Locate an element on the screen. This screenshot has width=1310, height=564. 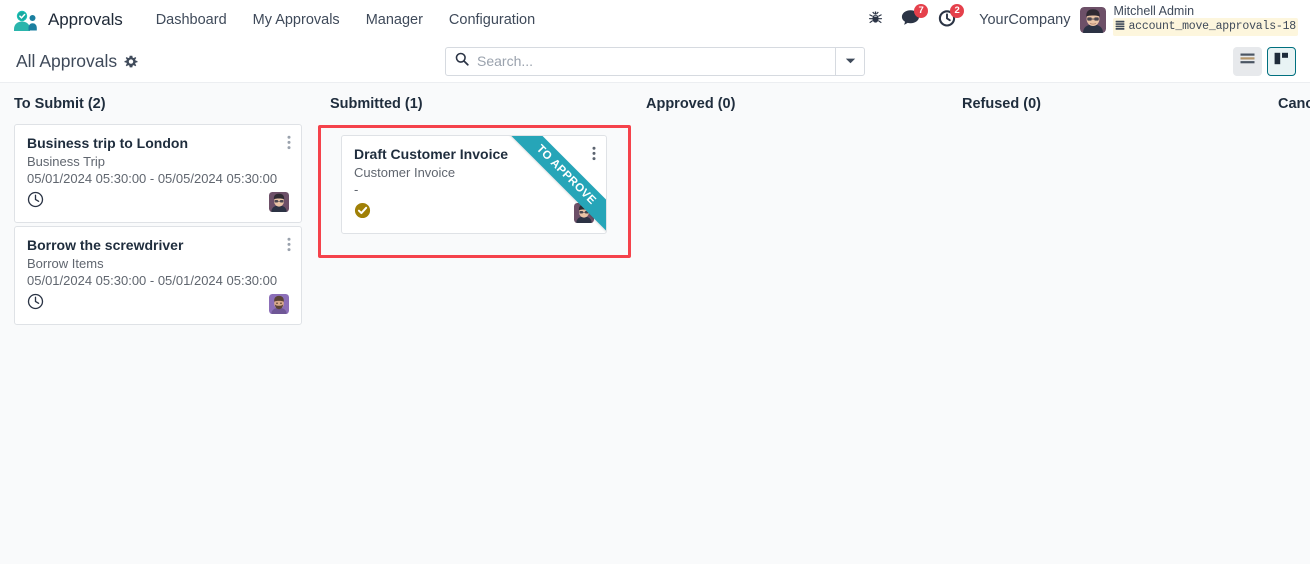
user-avatar is located at coordinates (1093, 20).